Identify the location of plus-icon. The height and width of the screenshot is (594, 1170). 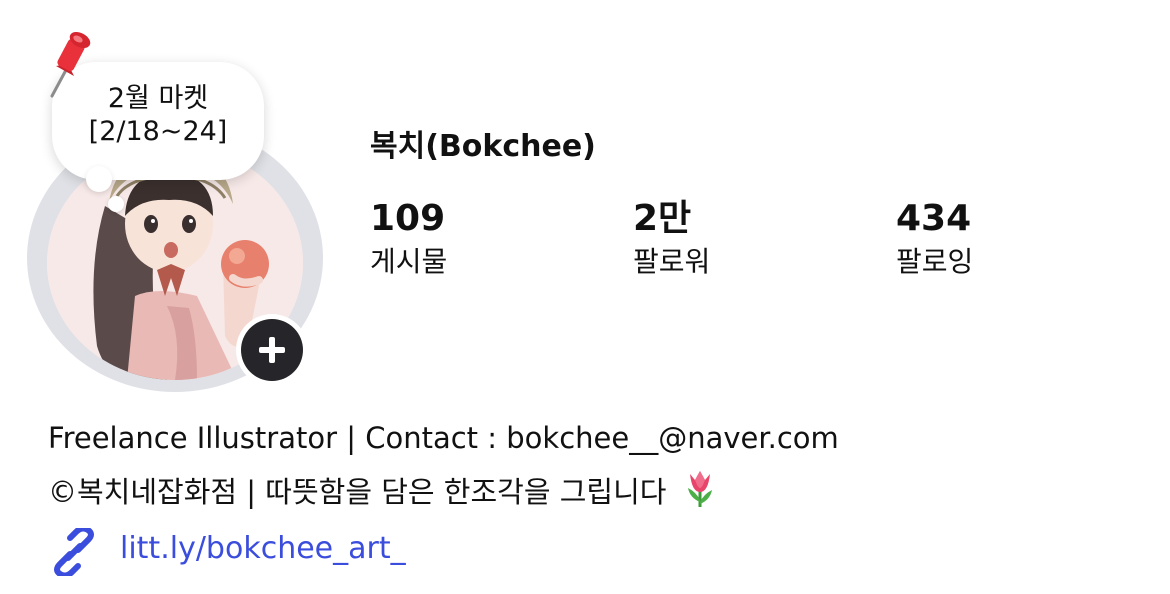
(272, 350).